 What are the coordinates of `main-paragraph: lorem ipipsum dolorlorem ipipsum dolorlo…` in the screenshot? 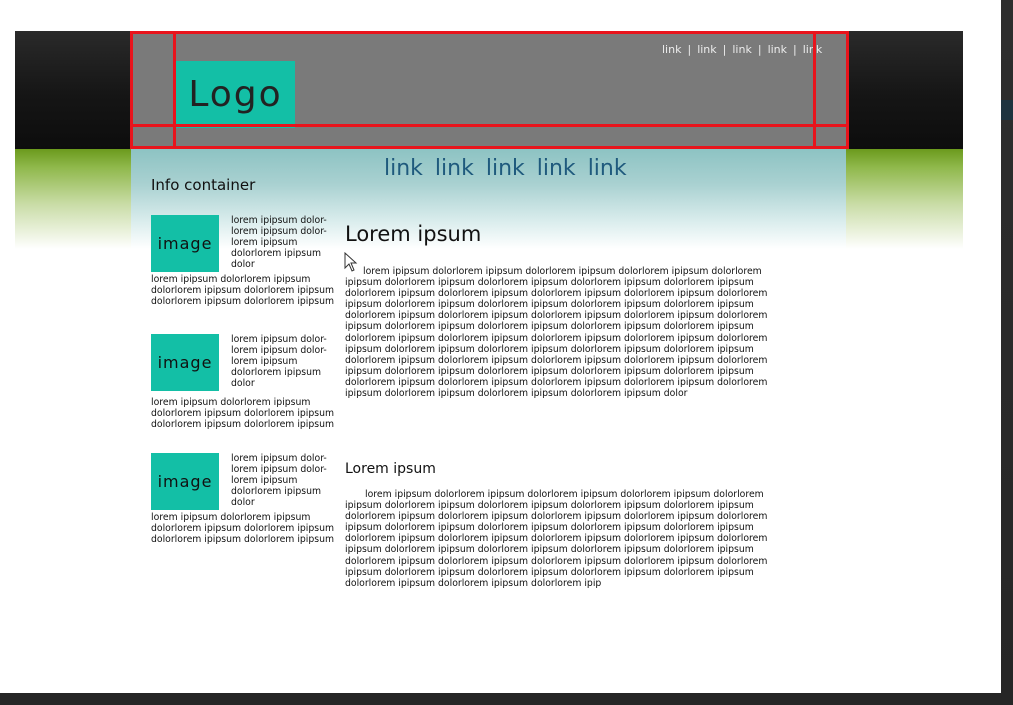 It's located at (556, 333).